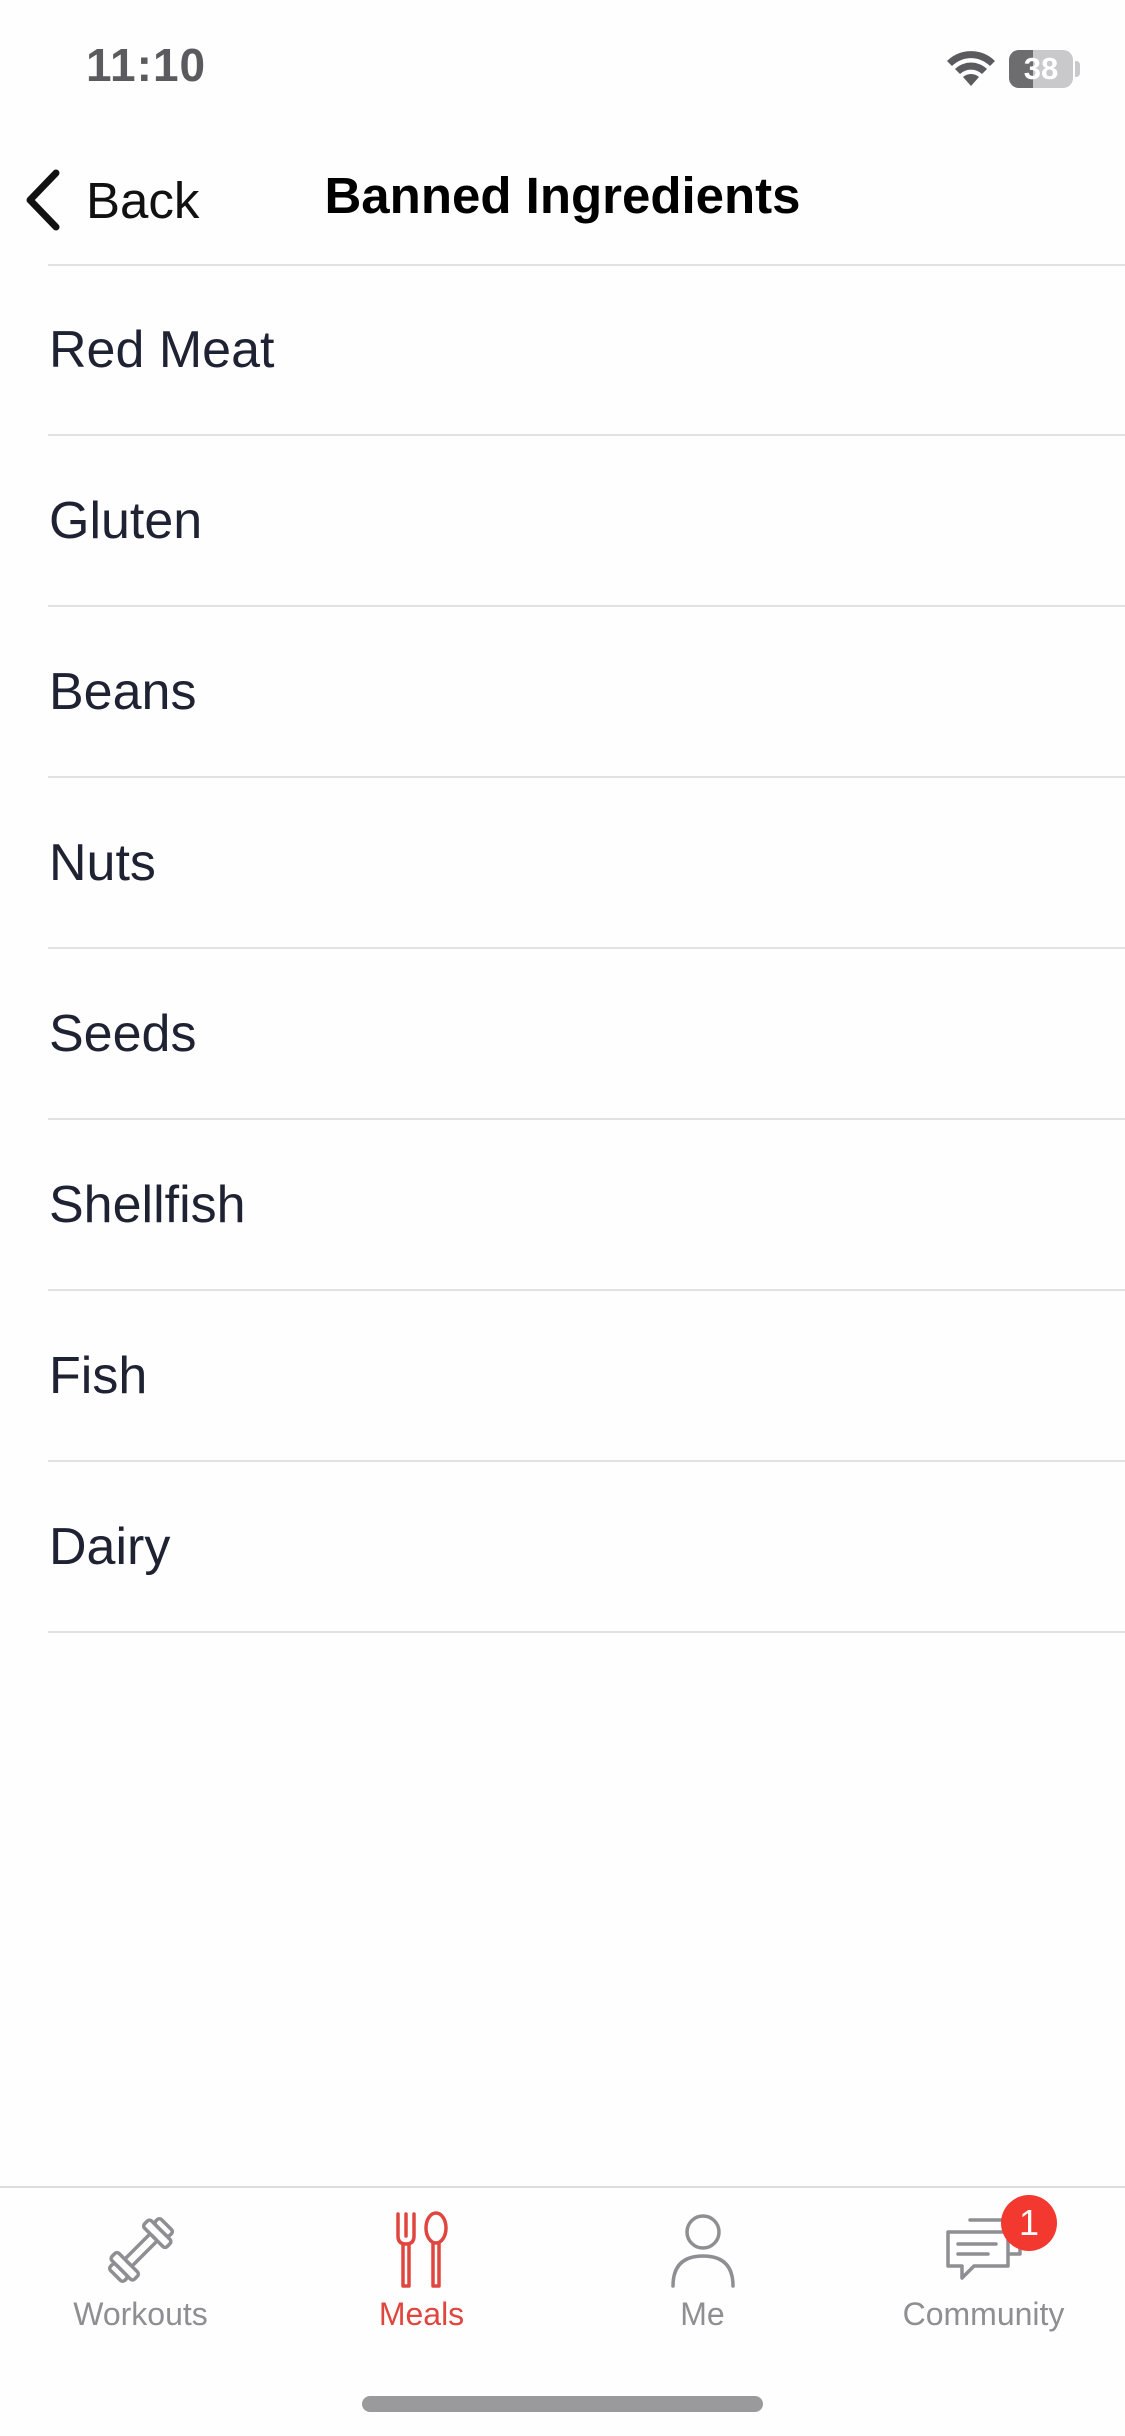 The image size is (1125, 2436). I want to click on home-indicator, so click(562, 2404).